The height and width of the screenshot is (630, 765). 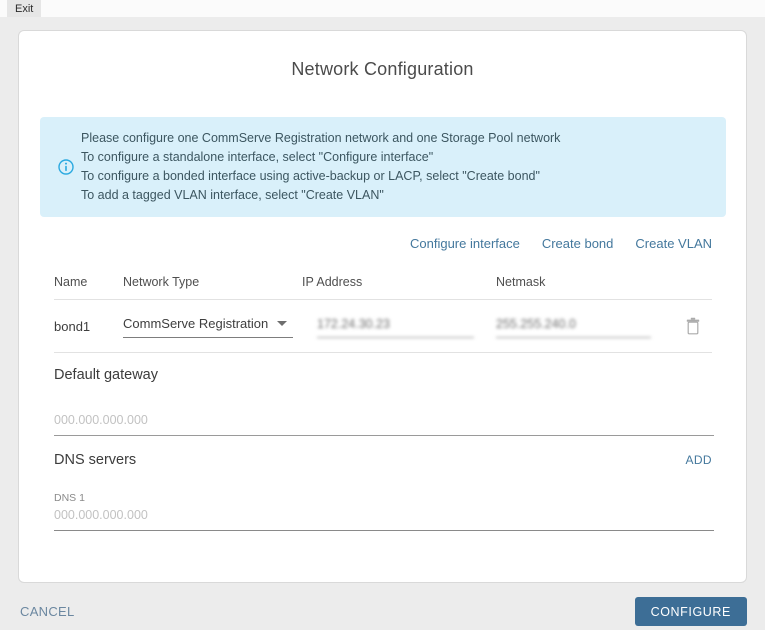 I want to click on dns1-input, so click(x=384, y=518).